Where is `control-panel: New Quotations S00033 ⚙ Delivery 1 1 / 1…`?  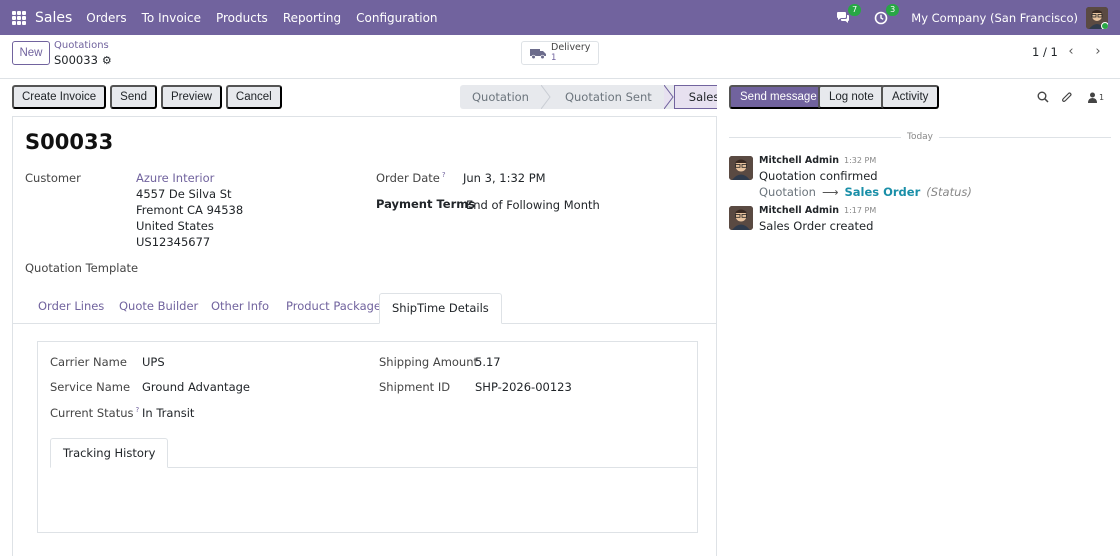 control-panel: New Quotations S00033 ⚙ Delivery 1 1 / 1… is located at coordinates (560, 57).